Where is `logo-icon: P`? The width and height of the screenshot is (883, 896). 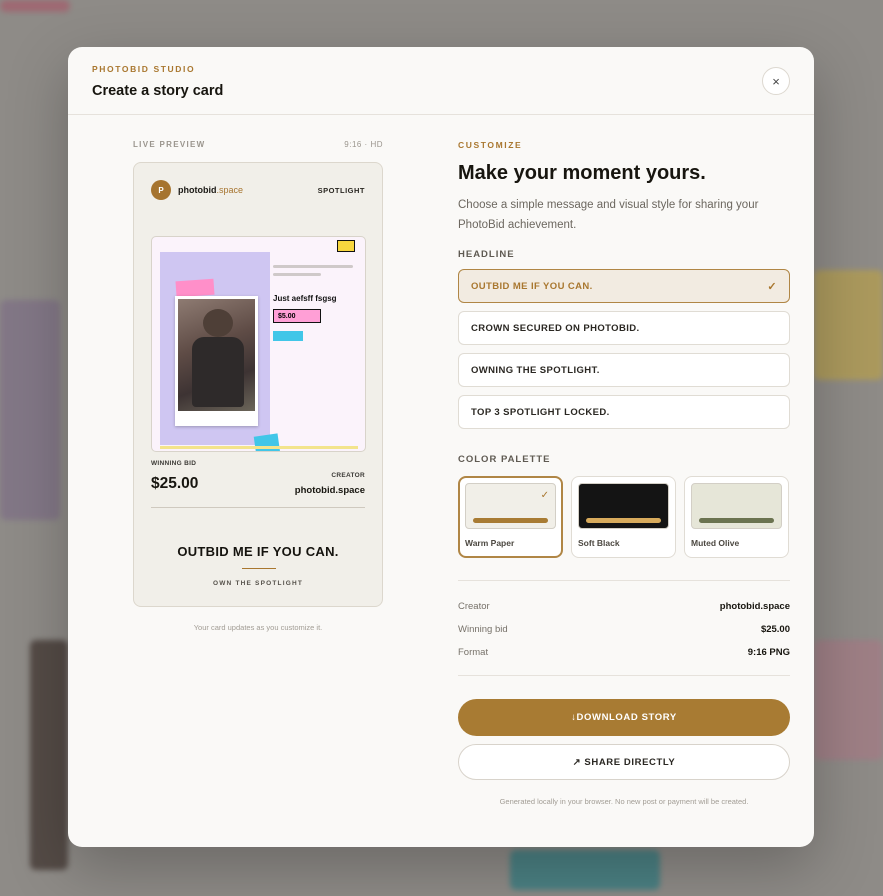
logo-icon: P is located at coordinates (161, 190).